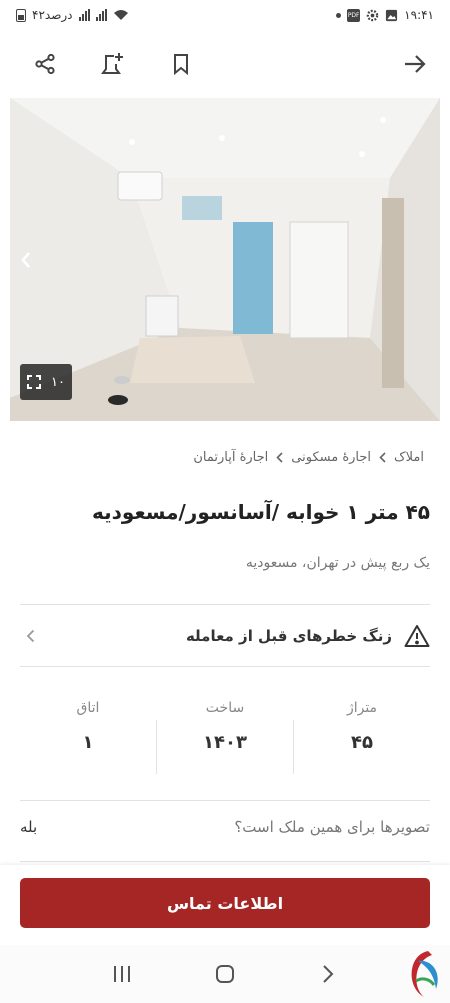 The height and width of the screenshot is (1003, 450). What do you see at coordinates (354, 15) in the screenshot?
I see `pdf-icon: PDF` at bounding box center [354, 15].